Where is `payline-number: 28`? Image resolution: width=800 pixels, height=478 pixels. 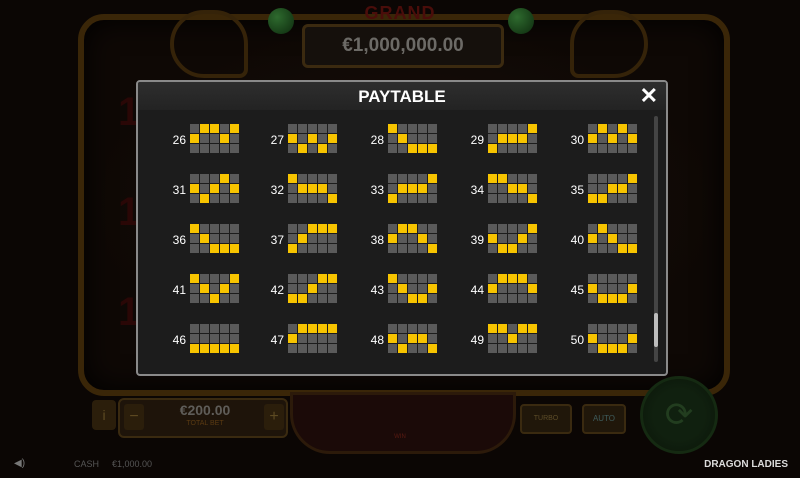
payline-number: 28 is located at coordinates (377, 140).